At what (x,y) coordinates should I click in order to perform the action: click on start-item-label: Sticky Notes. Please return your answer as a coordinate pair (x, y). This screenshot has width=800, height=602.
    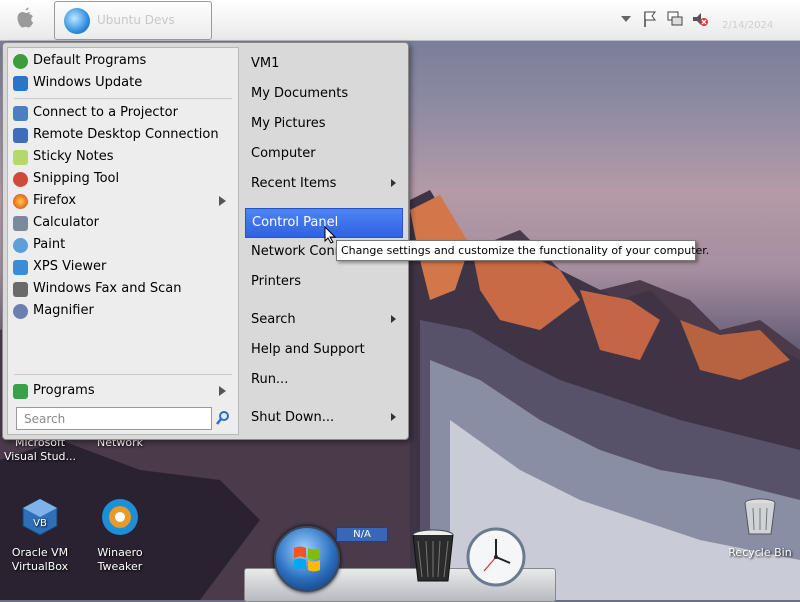
    Looking at the image, I should click on (73, 156).